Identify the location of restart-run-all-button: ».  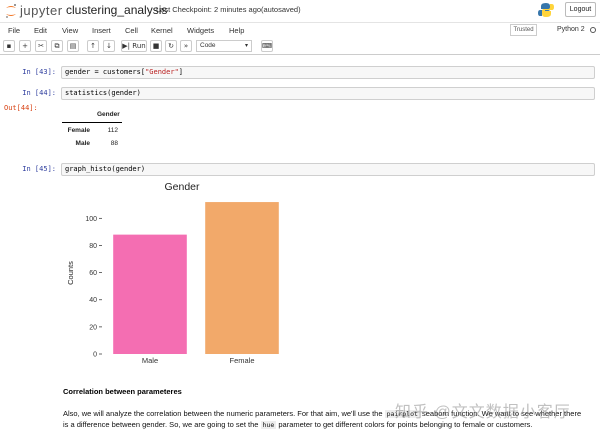
(186, 46).